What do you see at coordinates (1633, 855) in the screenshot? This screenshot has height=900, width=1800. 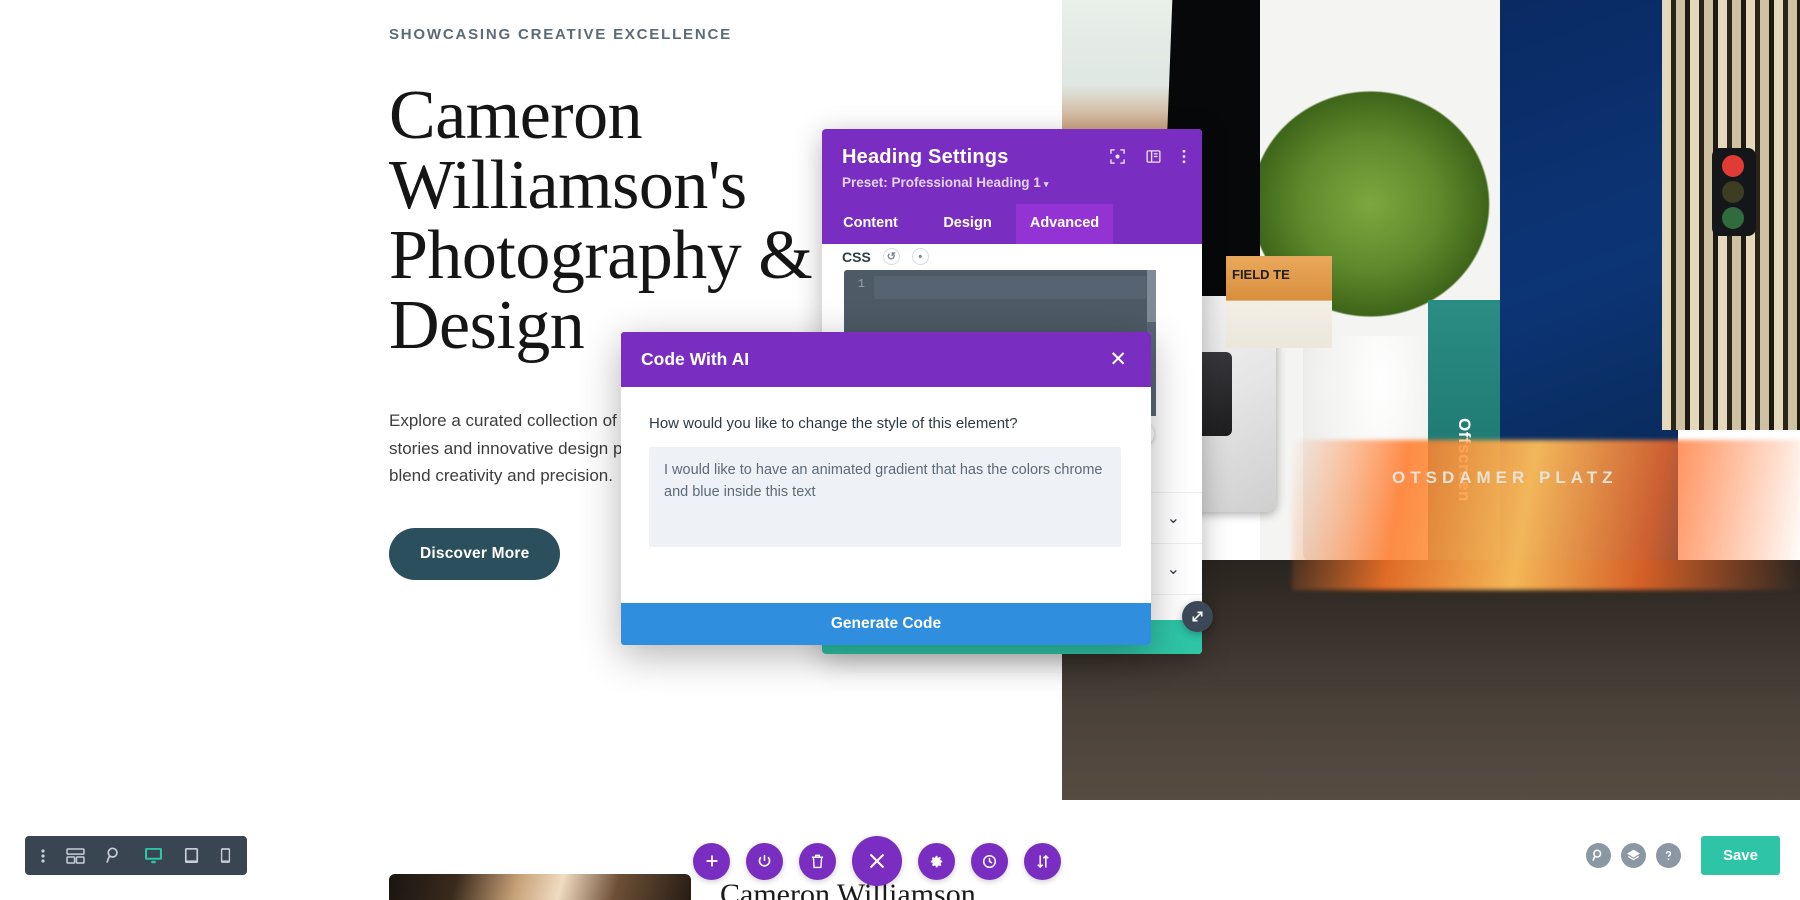 I see `layers-icon` at bounding box center [1633, 855].